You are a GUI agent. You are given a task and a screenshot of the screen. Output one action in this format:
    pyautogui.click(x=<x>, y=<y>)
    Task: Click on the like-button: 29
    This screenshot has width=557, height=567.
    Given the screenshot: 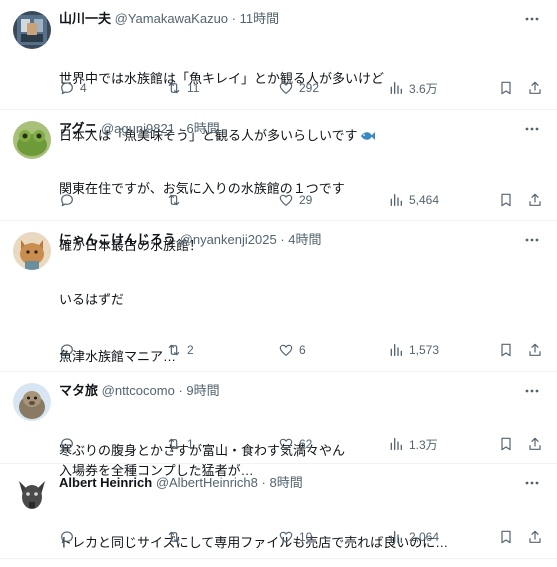 What is the action you would take?
    pyautogui.click(x=295, y=200)
    